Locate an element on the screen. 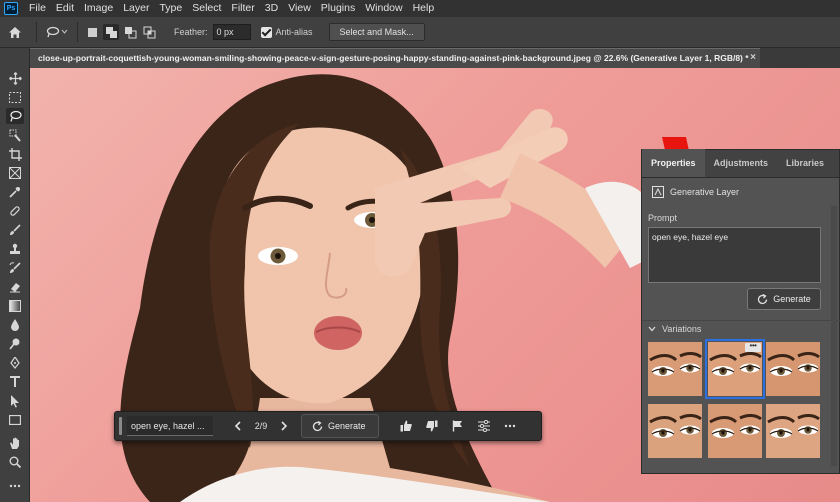  thumbs-up-button is located at coordinates (406, 426).